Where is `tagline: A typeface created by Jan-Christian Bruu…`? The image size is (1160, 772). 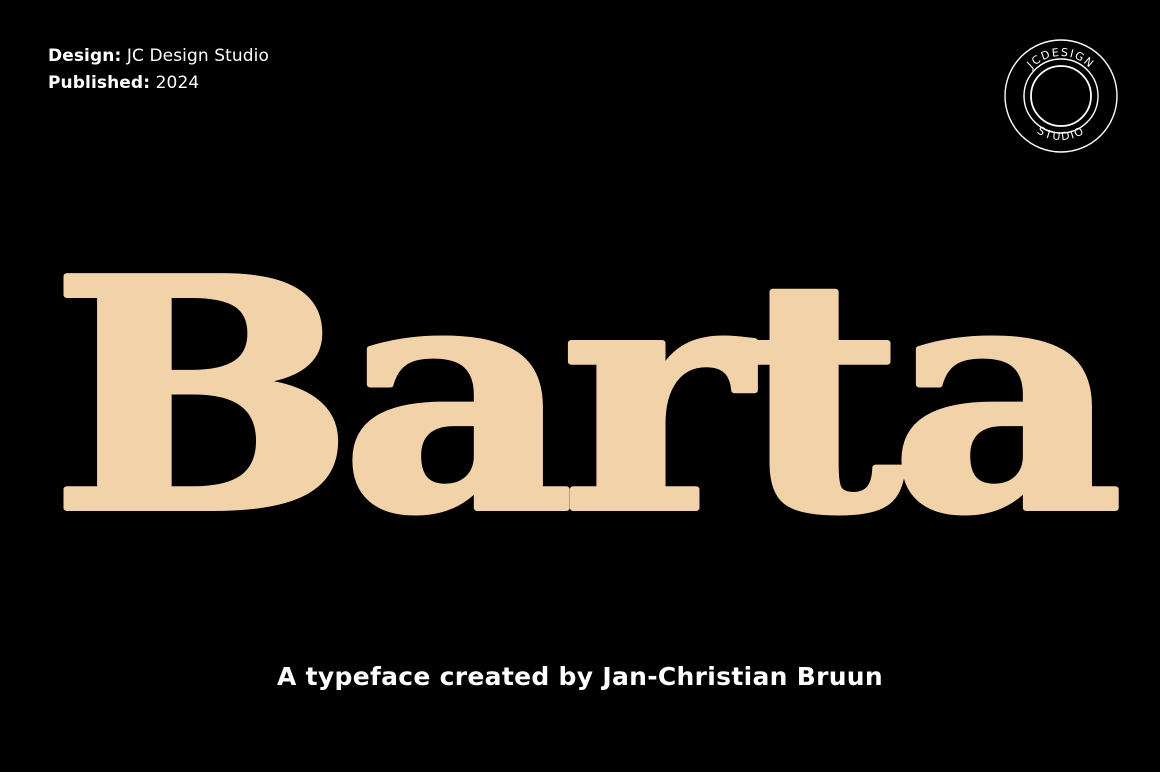
tagline: A typeface created by Jan-Christian Bruu… is located at coordinates (580, 676).